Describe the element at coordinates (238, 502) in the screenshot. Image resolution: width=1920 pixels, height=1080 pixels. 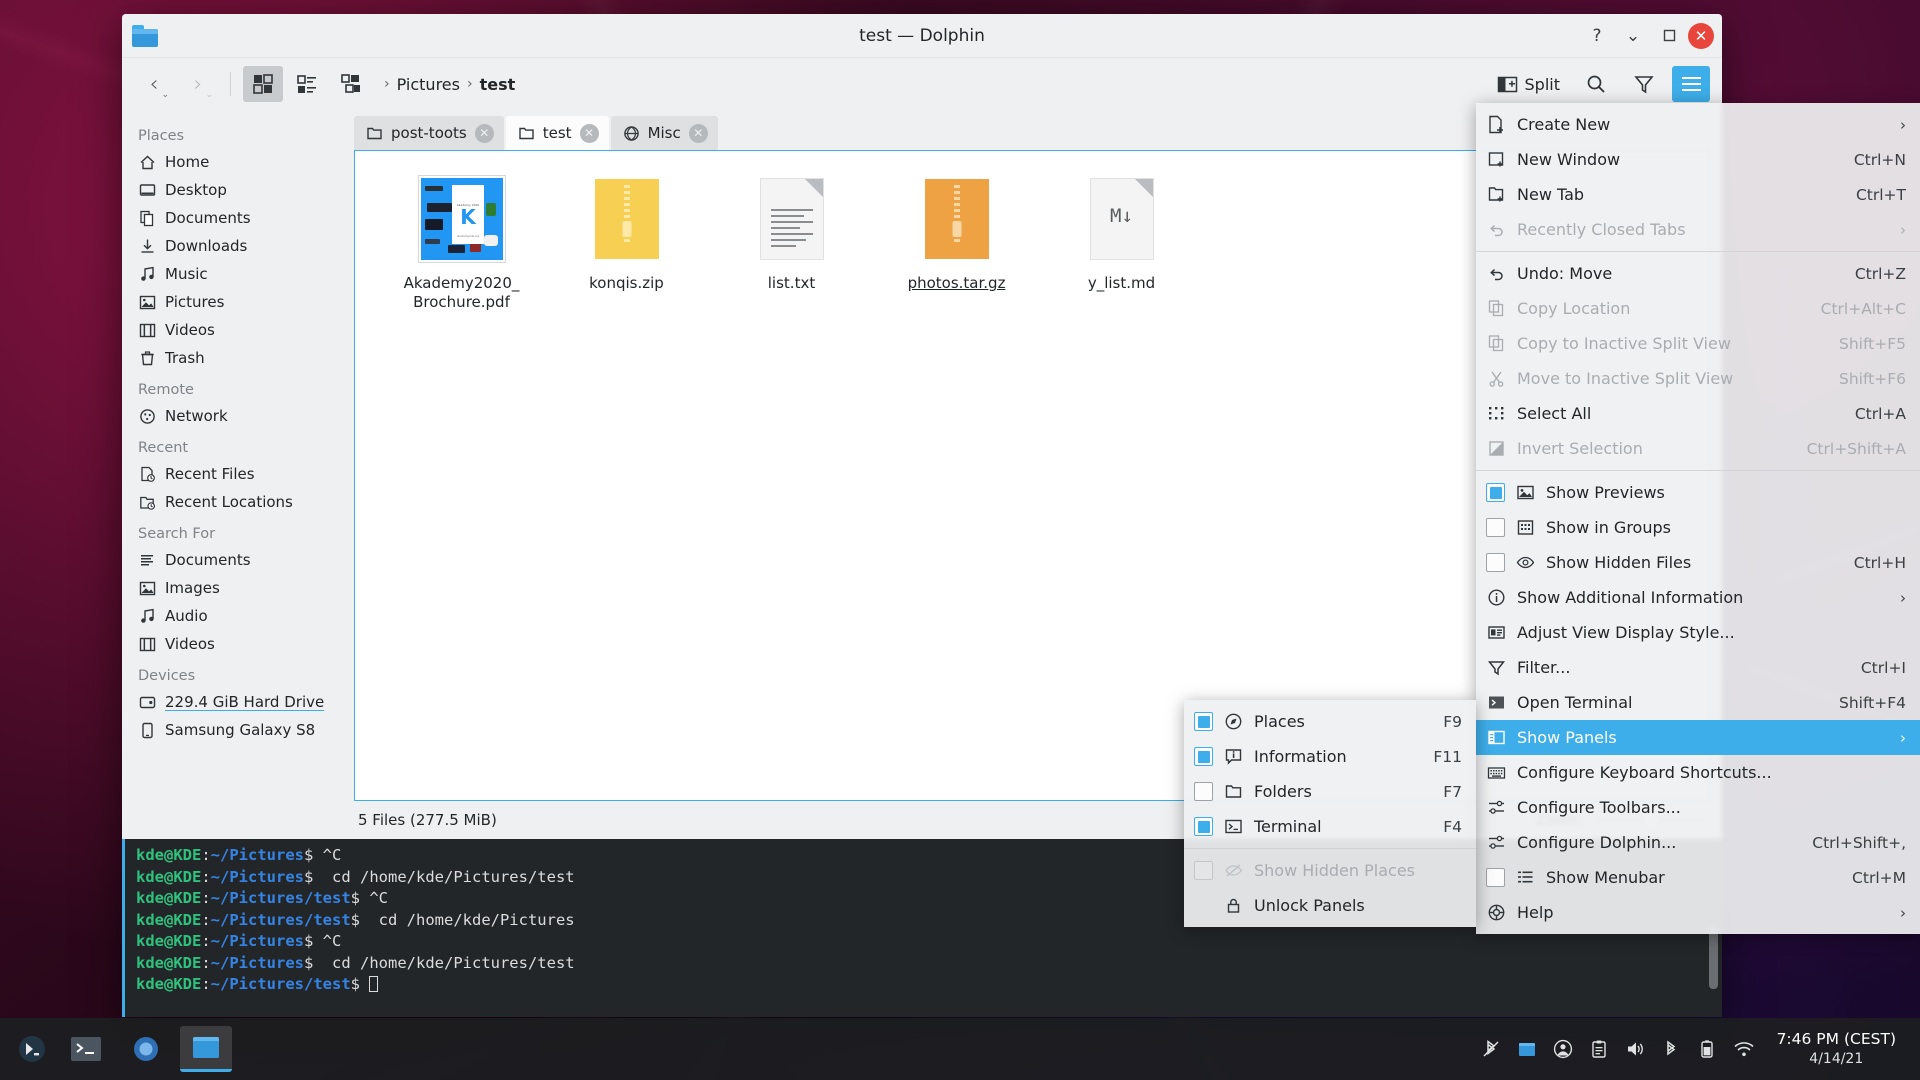
I see `sidebar-item-recent-locations: Recent Locations` at that location.